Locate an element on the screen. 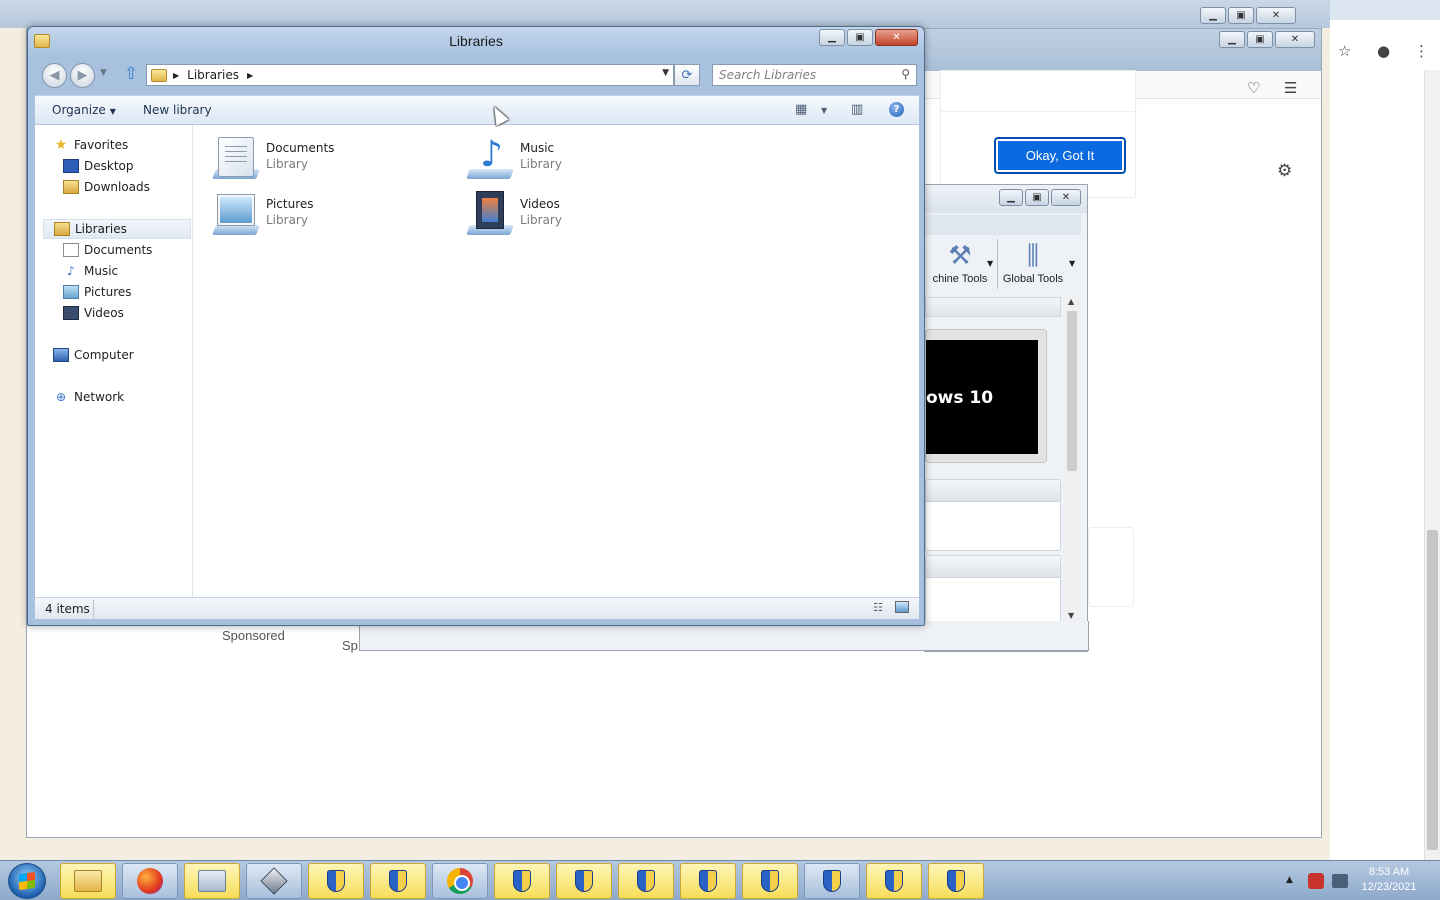 The height and width of the screenshot is (900, 1440). machine-tools-button: ⚒ chine Tools is located at coordinates (960, 263).